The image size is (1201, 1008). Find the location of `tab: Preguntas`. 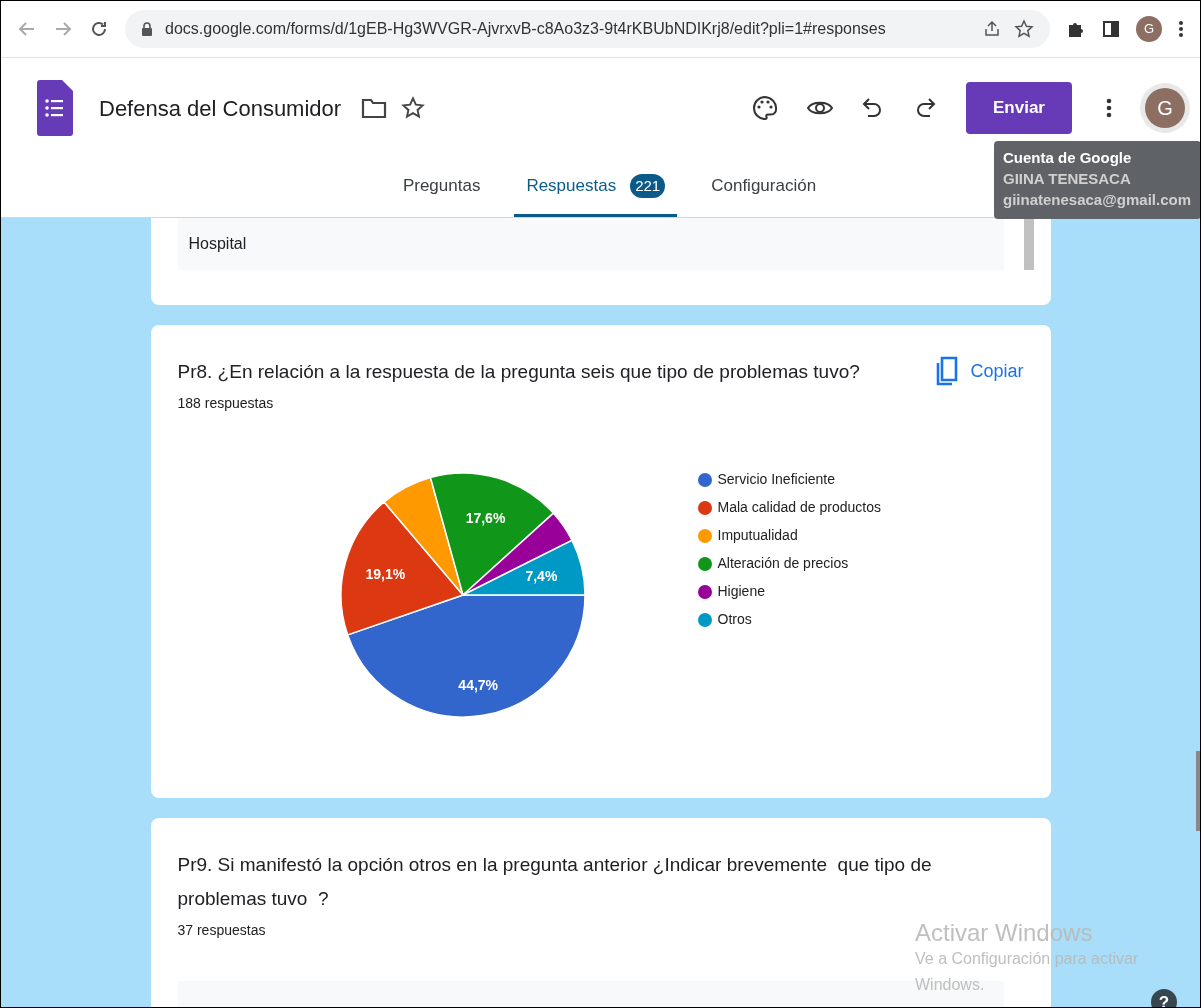

tab: Preguntas is located at coordinates (441, 187).